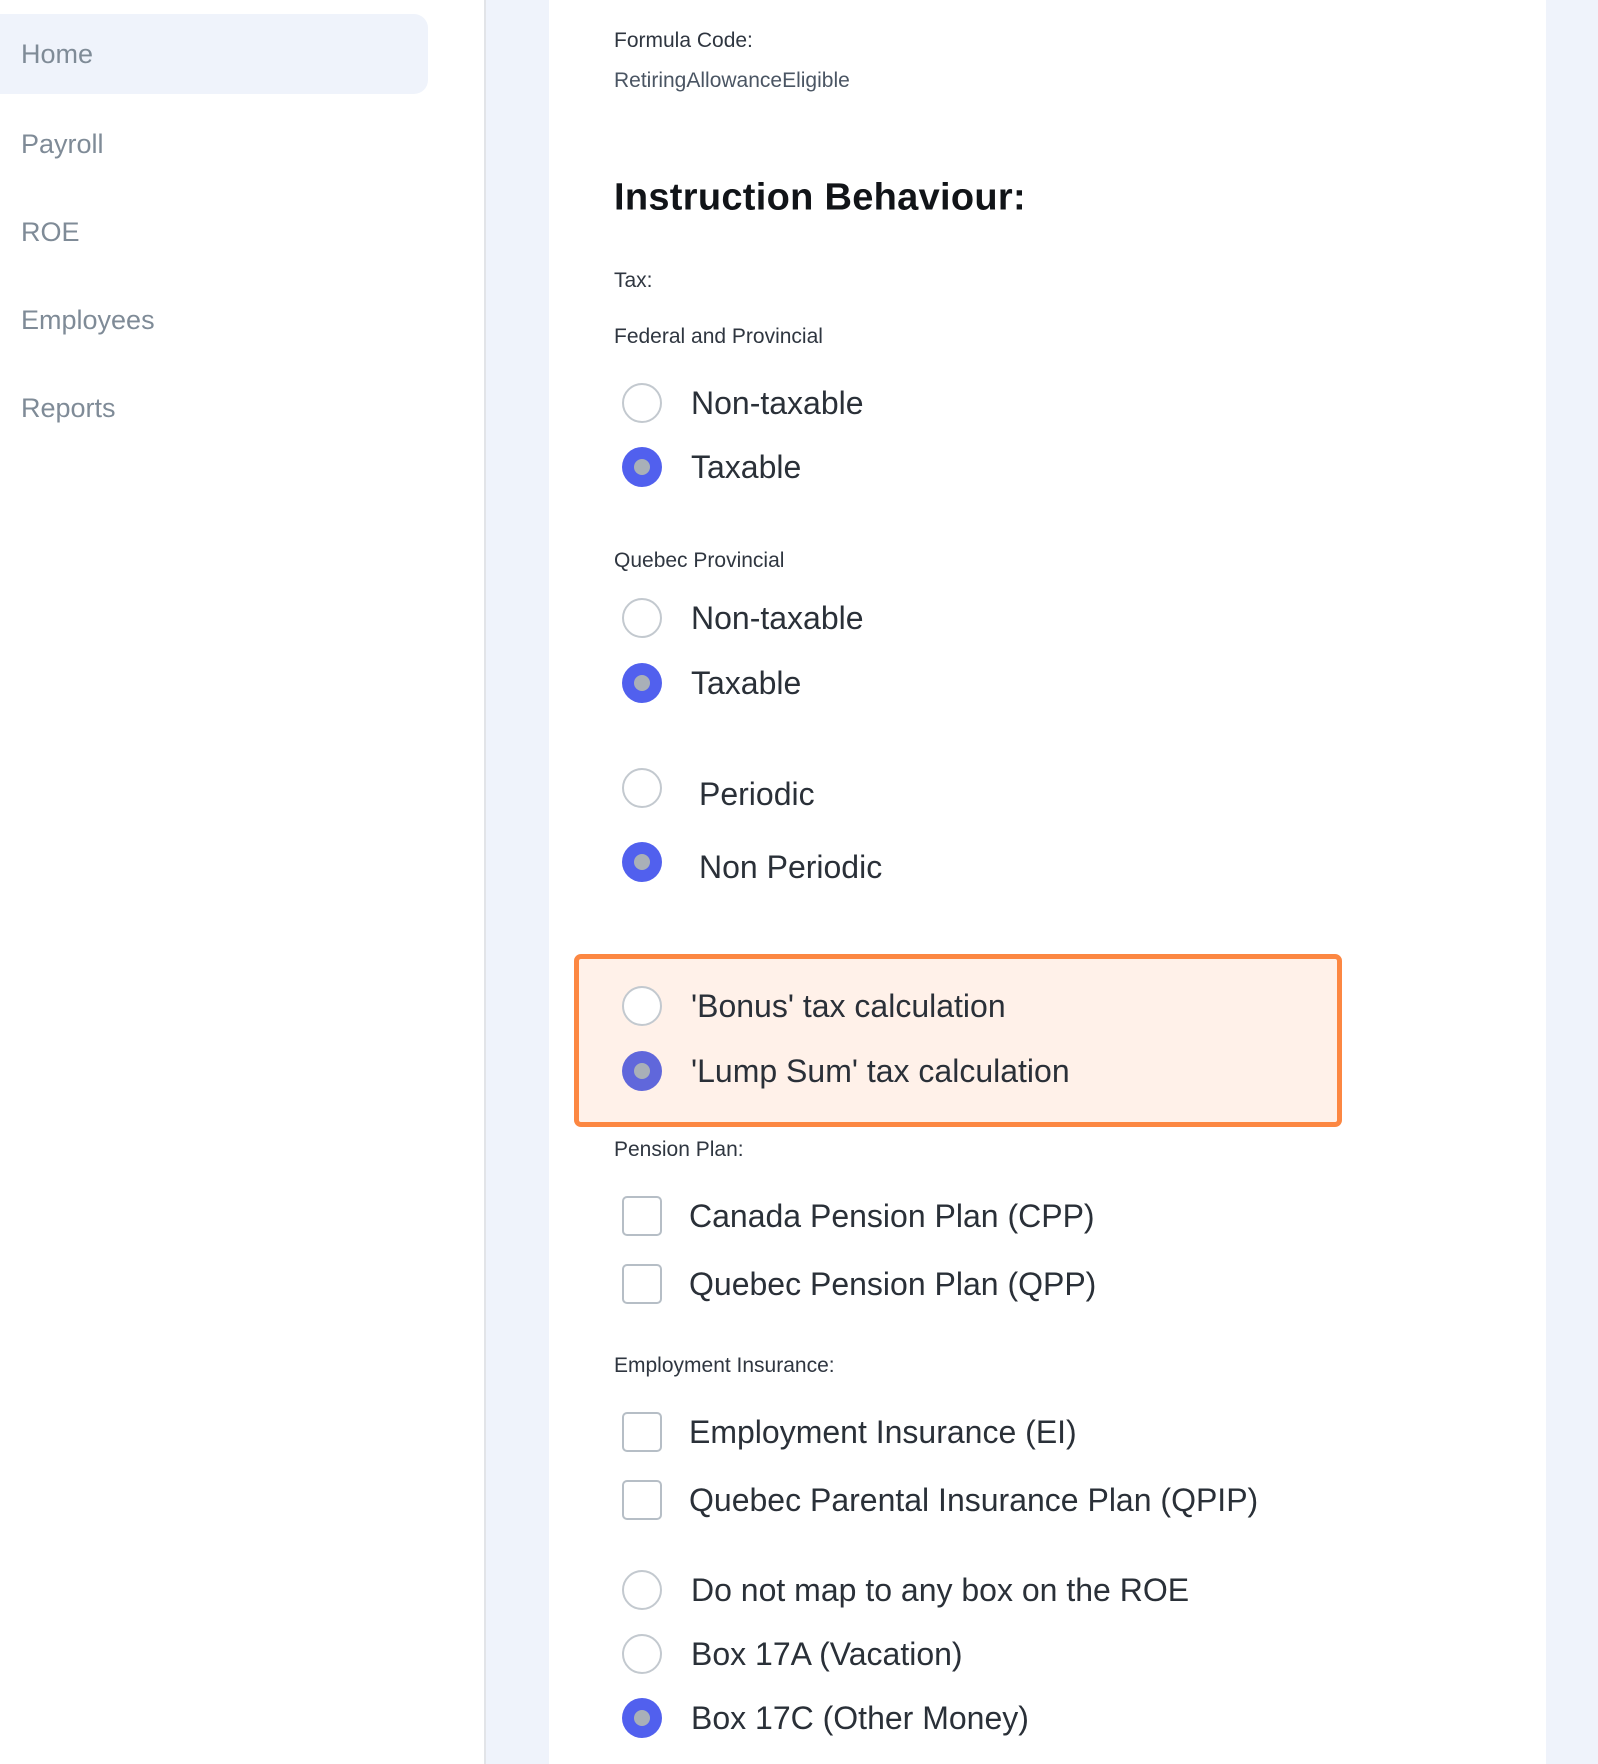  I want to click on option-label: Quebec Parental Insurance Plan (QPIP), so click(974, 1499).